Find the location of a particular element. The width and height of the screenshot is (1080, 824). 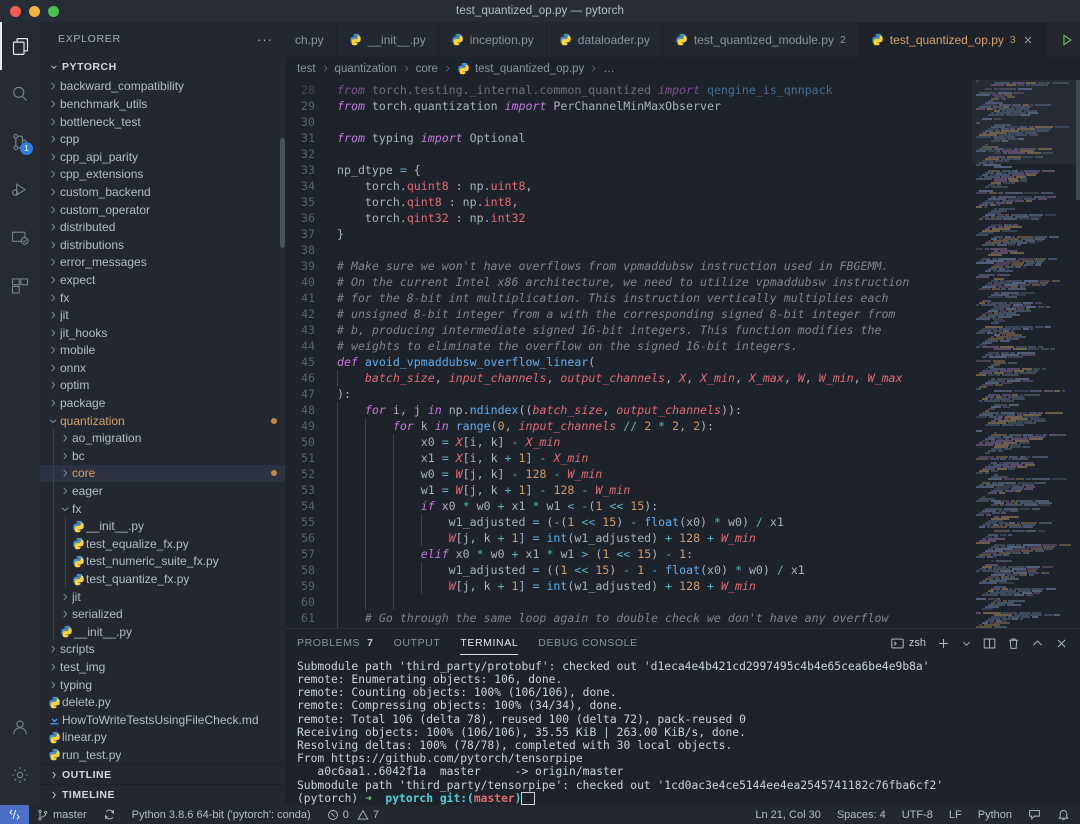

status-feedback is located at coordinates (1034, 814).